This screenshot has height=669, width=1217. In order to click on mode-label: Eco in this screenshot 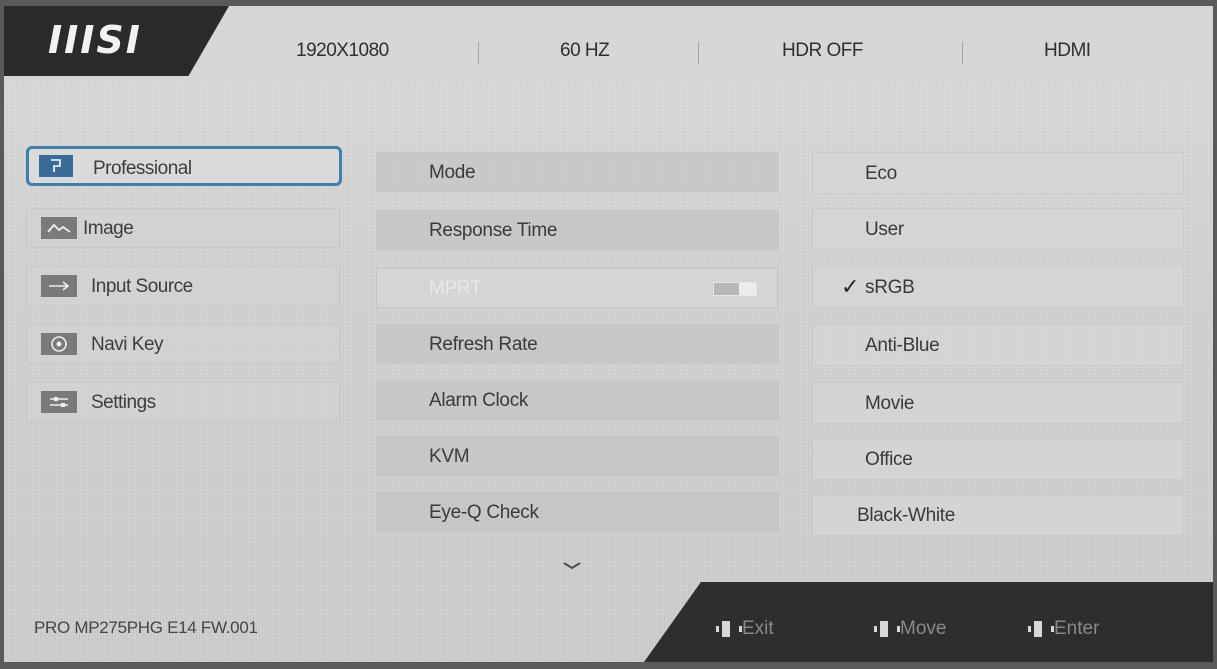, I will do `click(881, 173)`.